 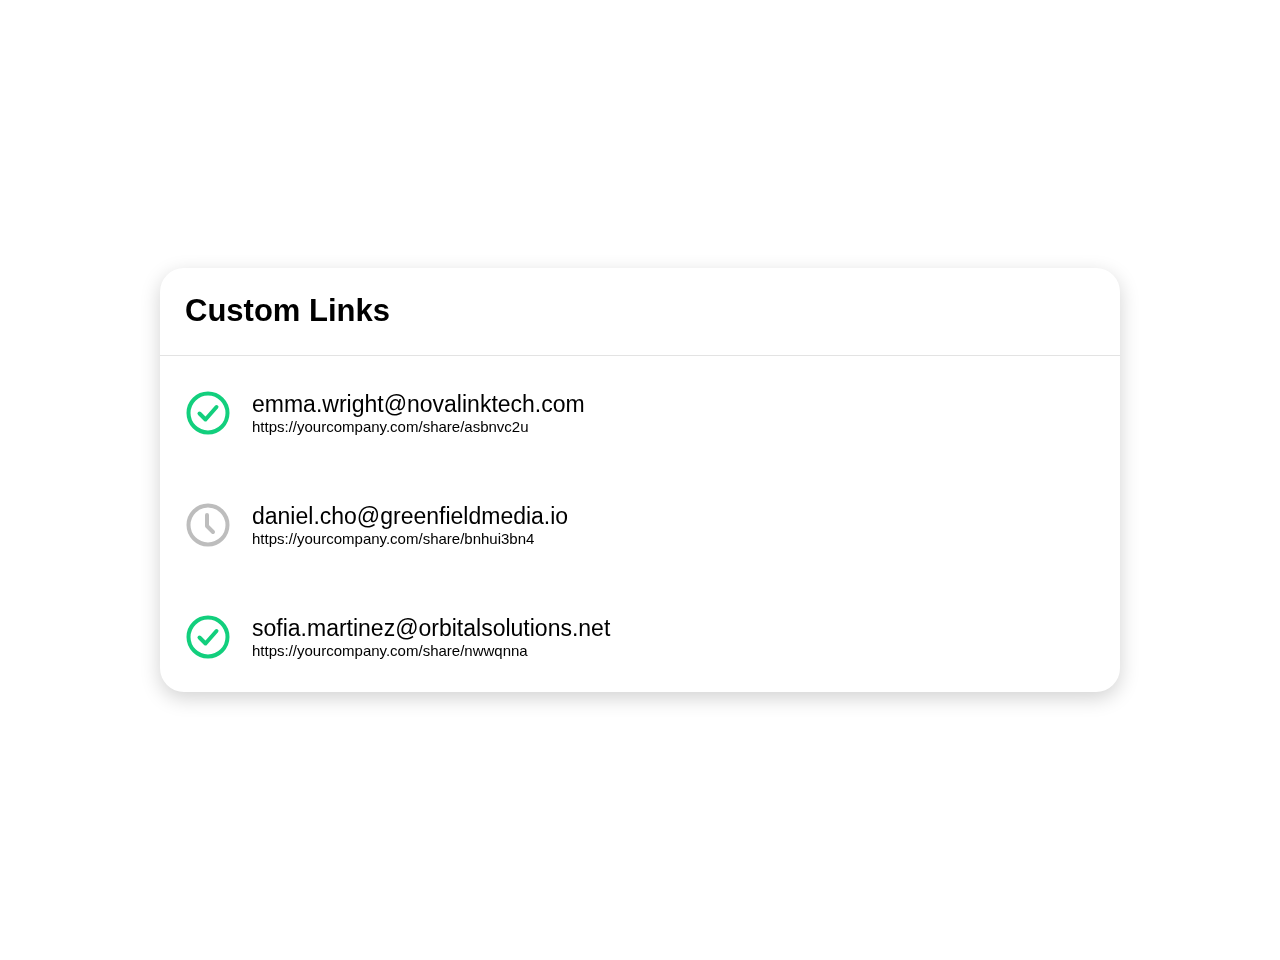 I want to click on card-title: Custom Links, so click(x=287, y=311).